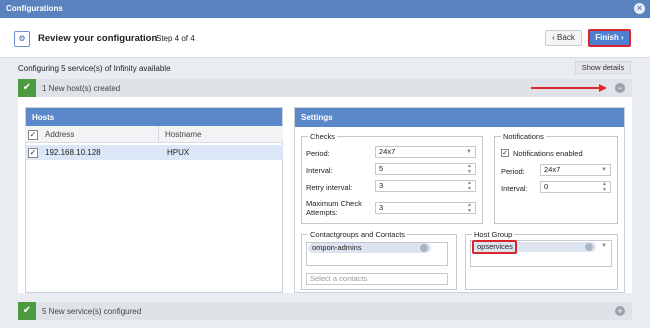 The width and height of the screenshot is (650, 328). I want to click on column-divider, so click(158, 134).